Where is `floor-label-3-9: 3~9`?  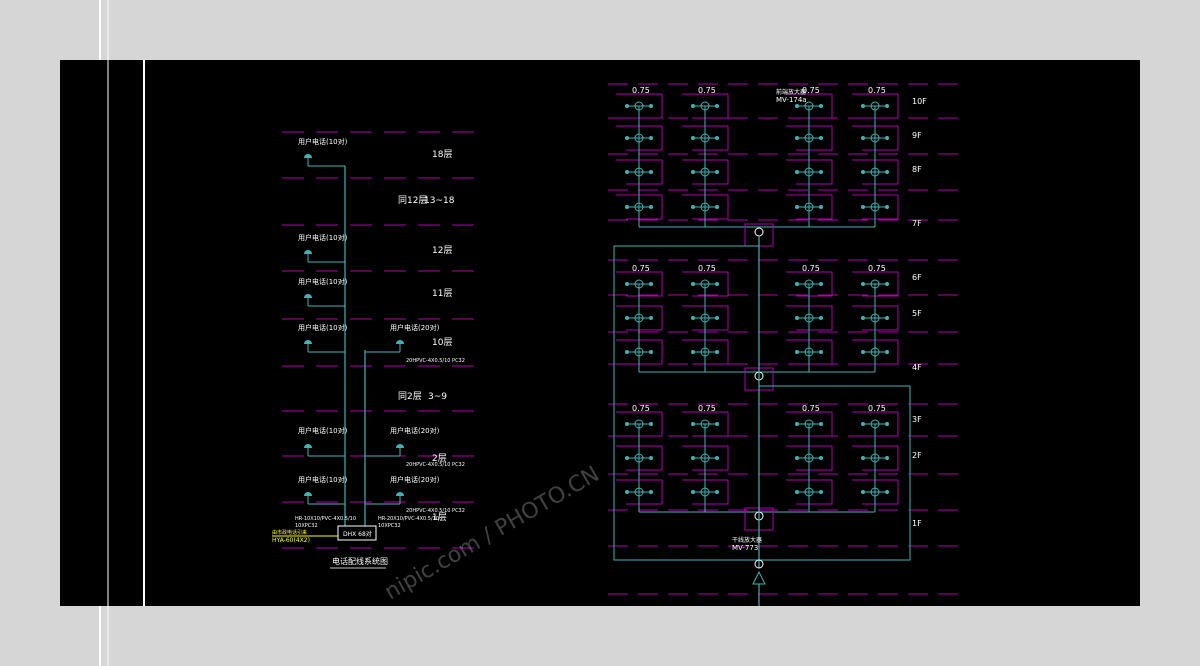
floor-label-3-9: 3~9 is located at coordinates (437, 397).